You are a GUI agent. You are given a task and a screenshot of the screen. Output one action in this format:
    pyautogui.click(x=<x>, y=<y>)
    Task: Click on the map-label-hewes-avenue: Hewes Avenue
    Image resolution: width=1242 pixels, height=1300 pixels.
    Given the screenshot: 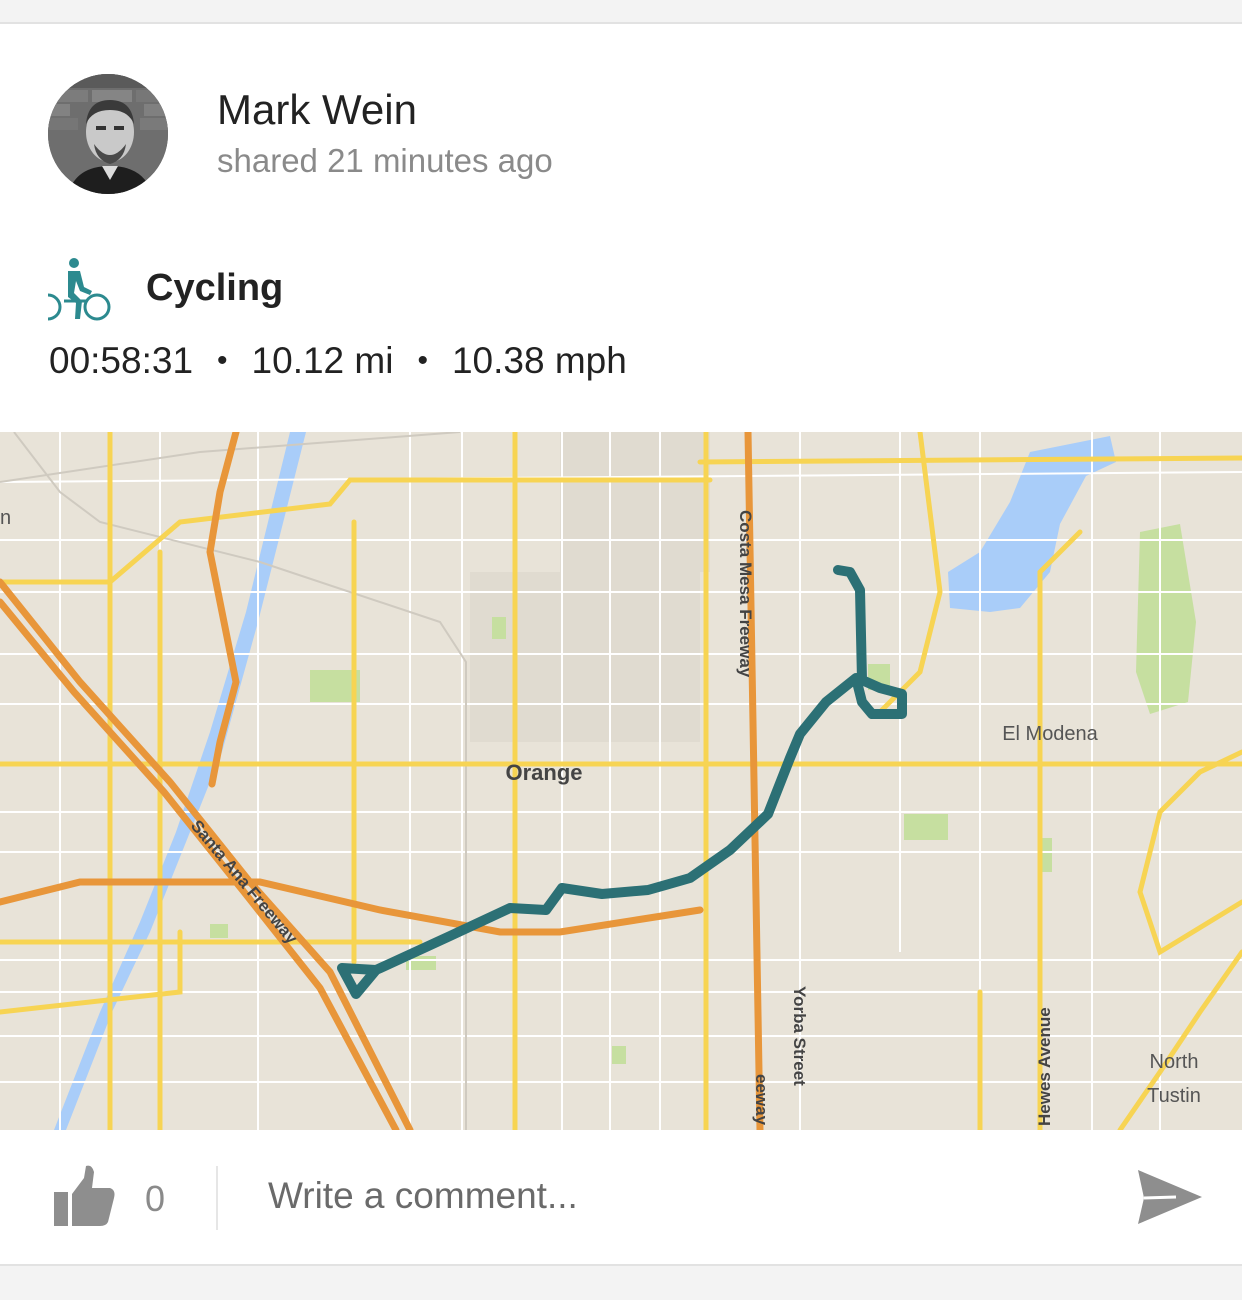 What is the action you would take?
    pyautogui.click(x=1044, y=1066)
    